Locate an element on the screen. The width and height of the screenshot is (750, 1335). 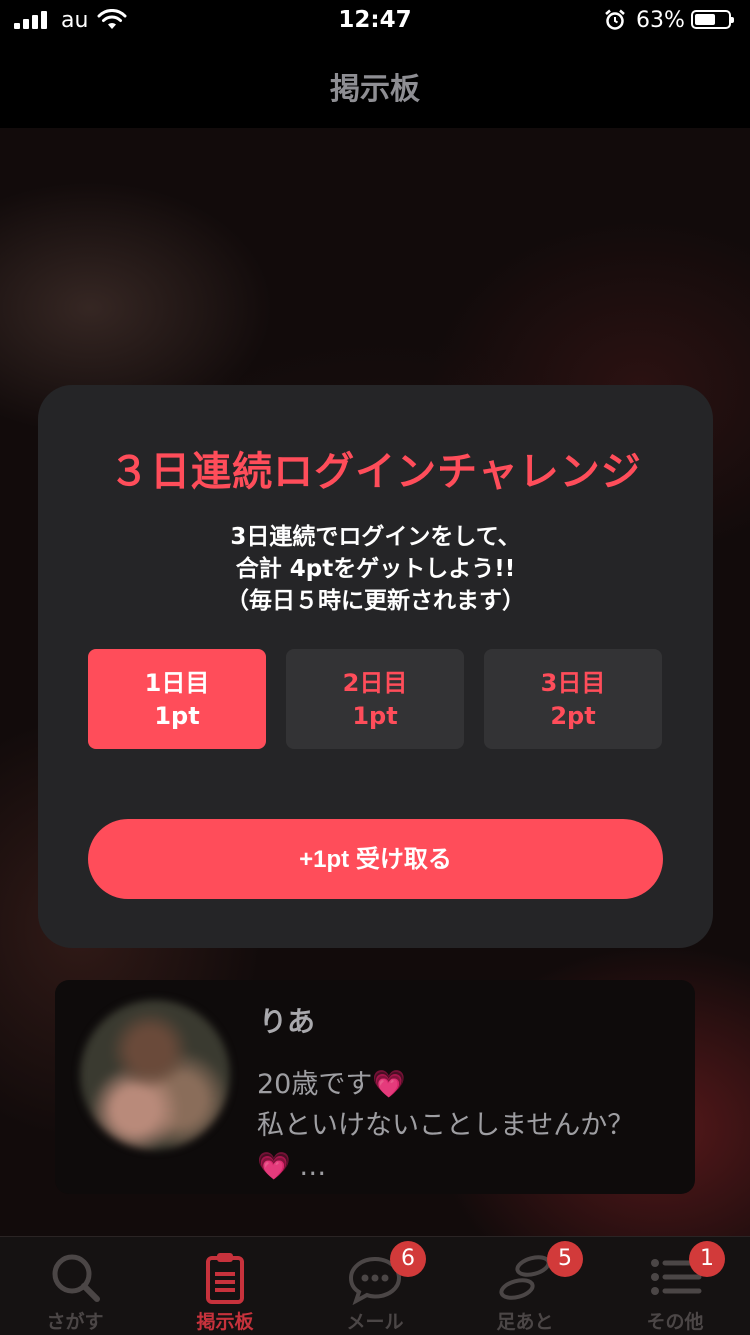
day-1-reward: 1日目 1pt is located at coordinates (177, 699).